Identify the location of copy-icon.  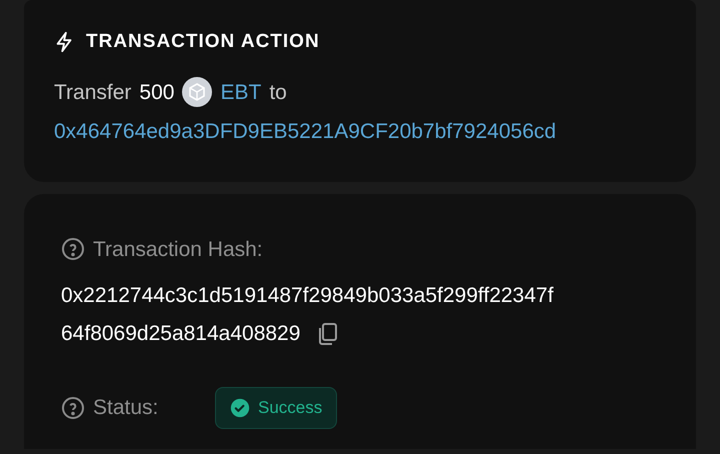
(327, 334).